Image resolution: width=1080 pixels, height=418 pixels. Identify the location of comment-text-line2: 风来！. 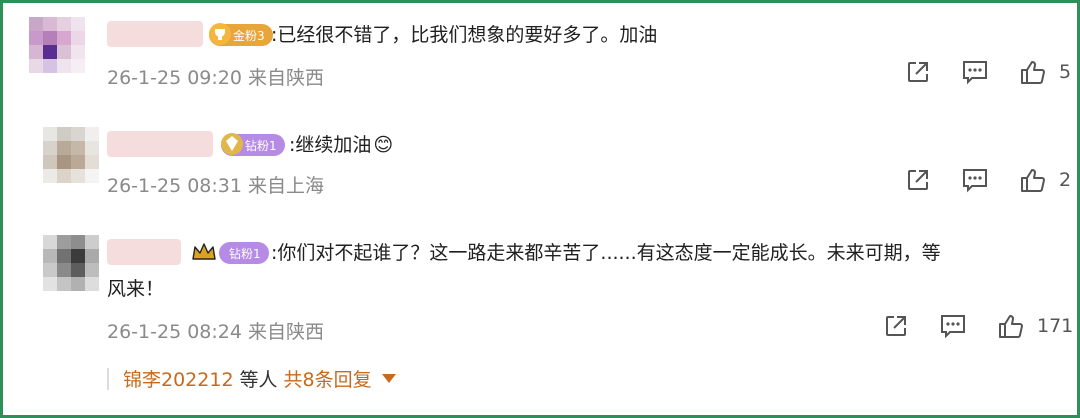
(136, 289).